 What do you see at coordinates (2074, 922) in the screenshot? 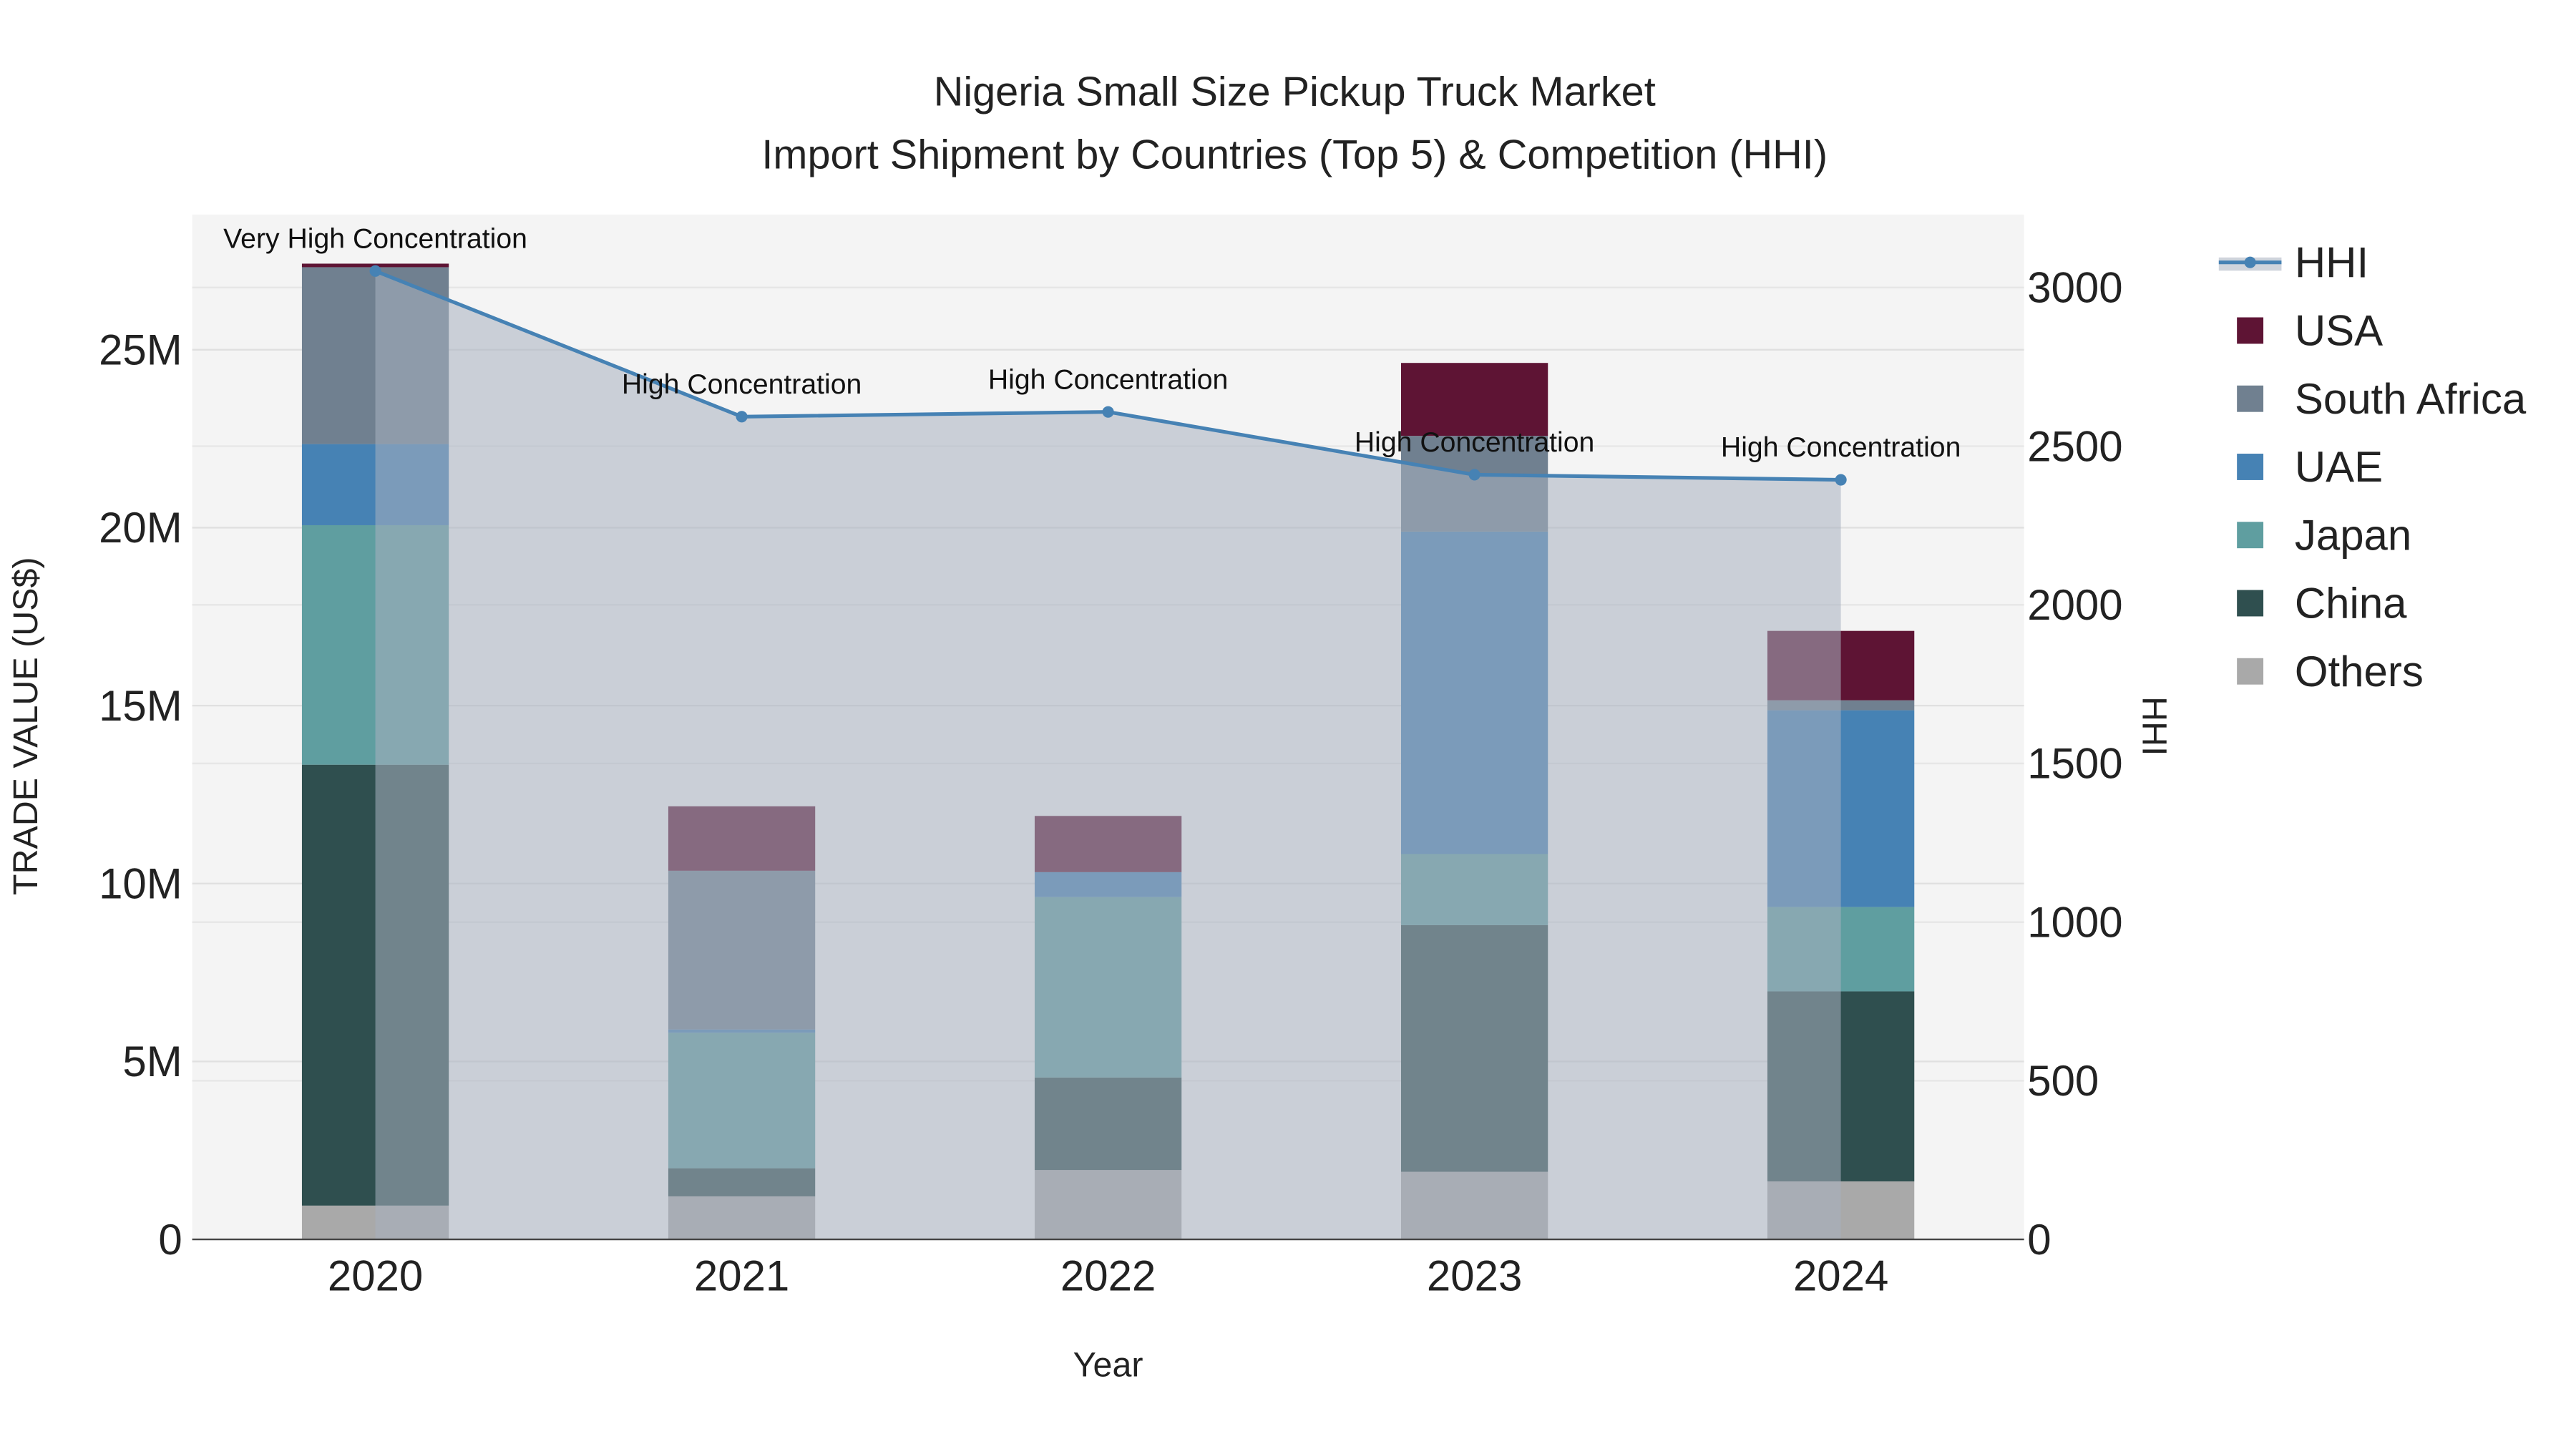
I see `y2-tick-label: 1000` at bounding box center [2074, 922].